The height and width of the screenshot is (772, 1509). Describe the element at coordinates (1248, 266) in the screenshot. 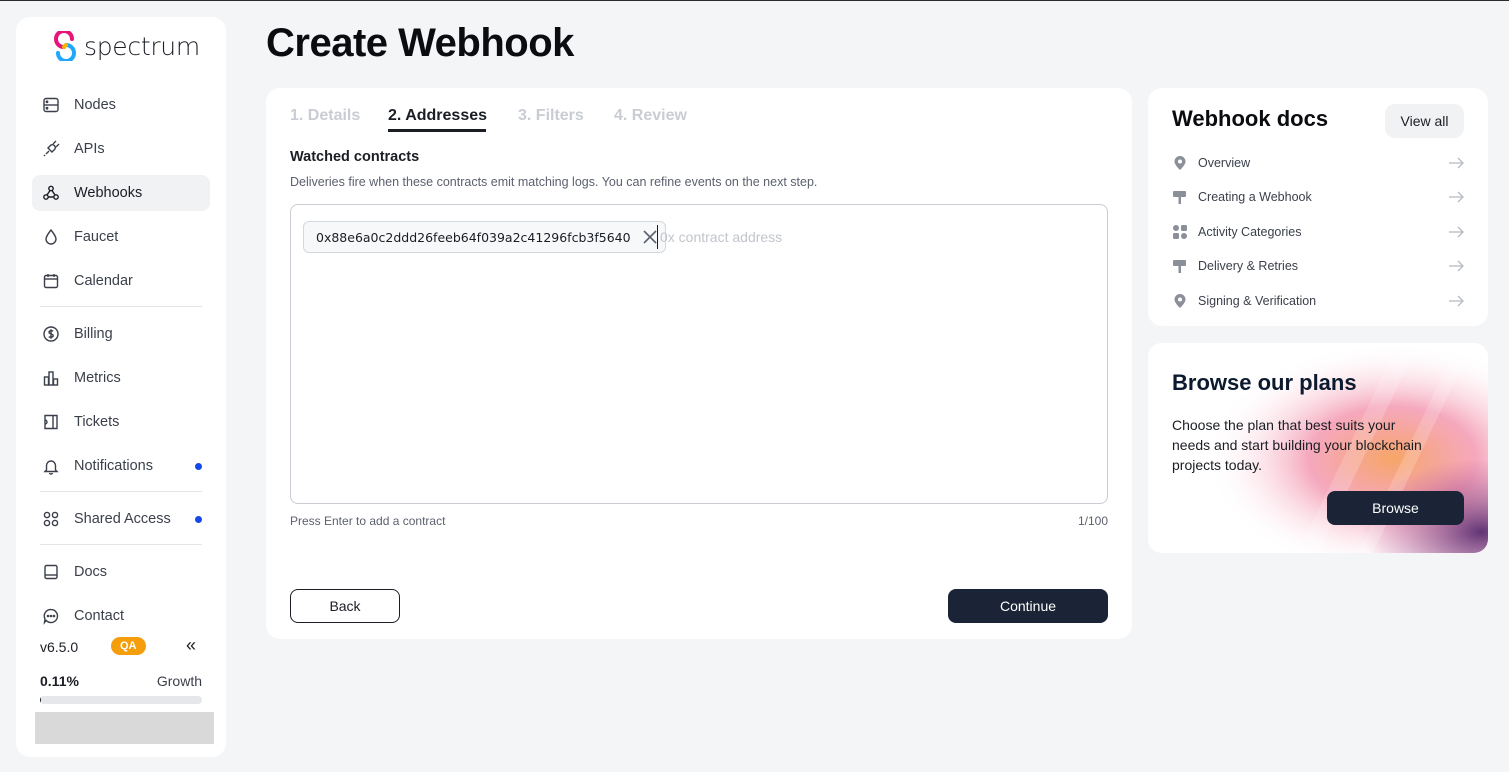

I see `doc-link-label: Delivery & Retries` at that location.